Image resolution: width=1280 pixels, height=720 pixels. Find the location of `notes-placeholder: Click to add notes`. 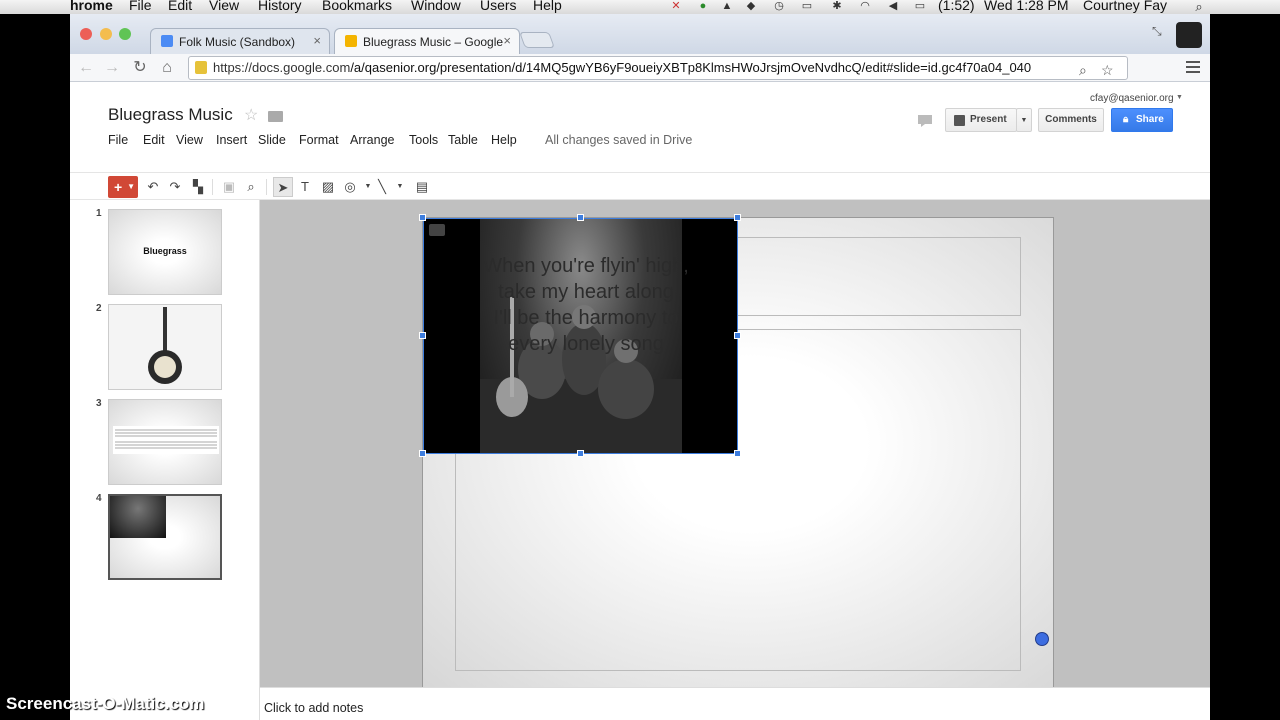

notes-placeholder: Click to add notes is located at coordinates (314, 708).